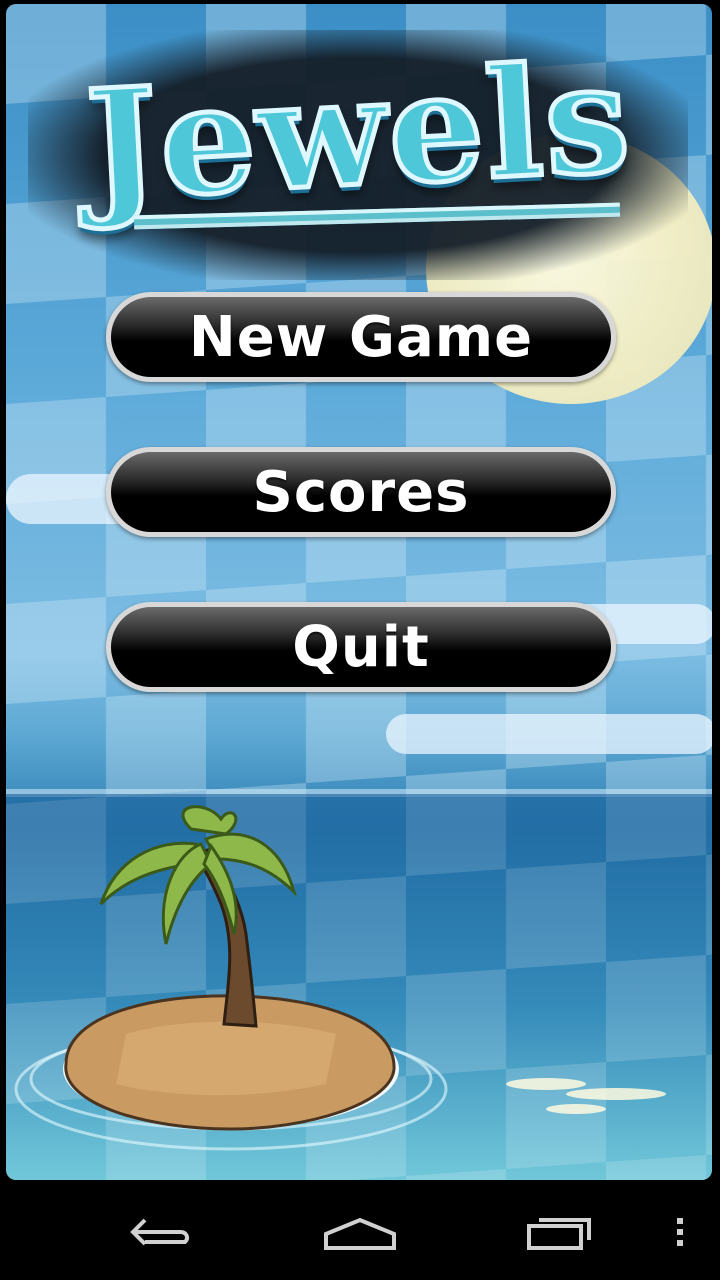 The height and width of the screenshot is (1280, 720). I want to click on quit-button: Quit, so click(361, 647).